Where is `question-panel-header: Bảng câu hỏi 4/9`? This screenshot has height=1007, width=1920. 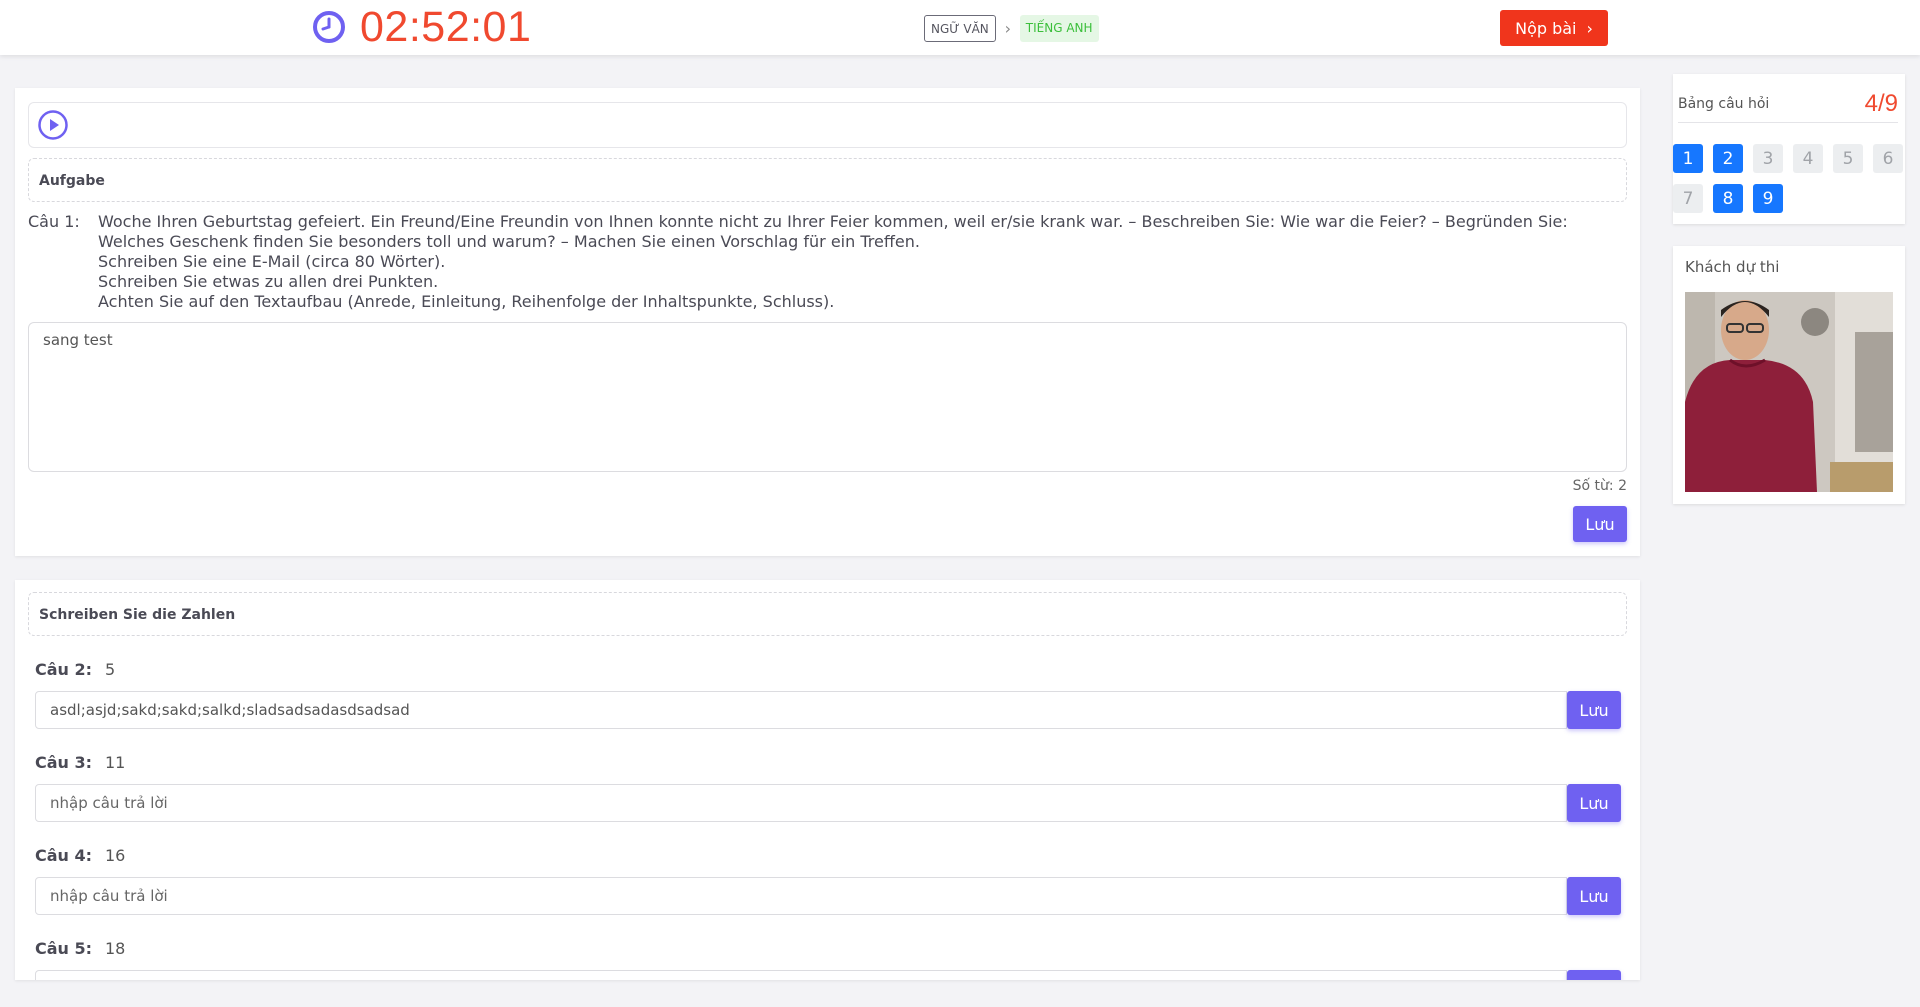
question-panel-header: Bảng câu hỏi 4/9 is located at coordinates (1788, 104).